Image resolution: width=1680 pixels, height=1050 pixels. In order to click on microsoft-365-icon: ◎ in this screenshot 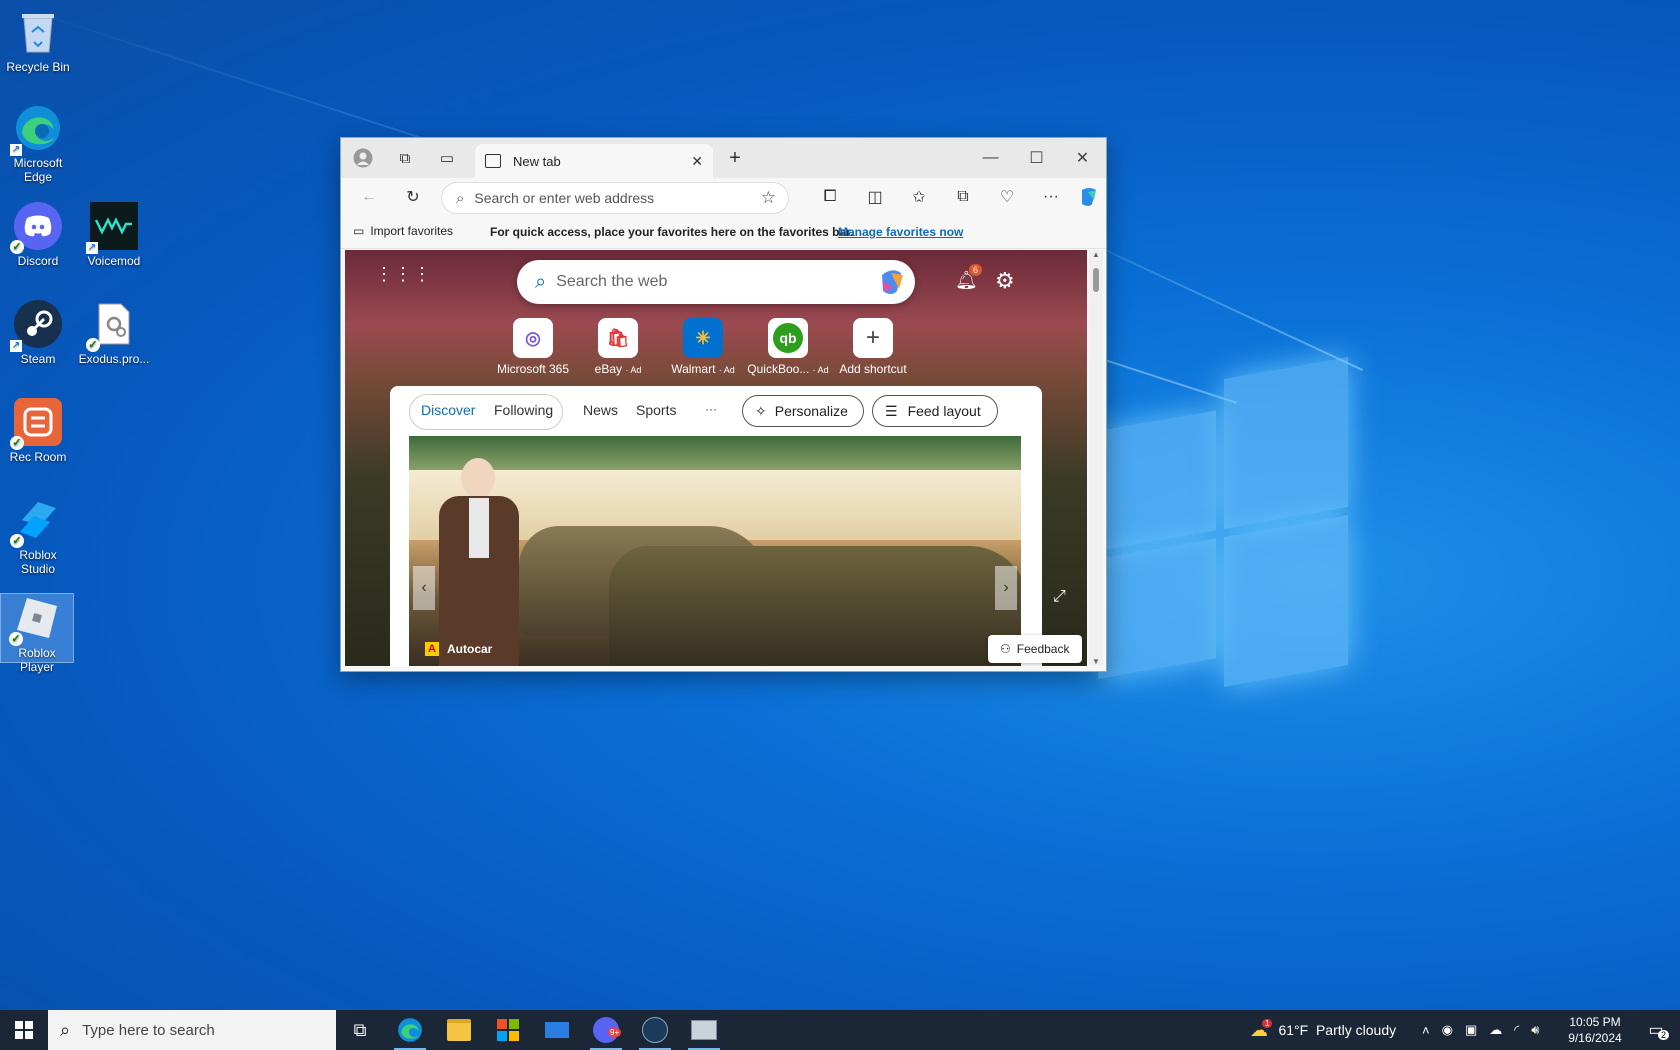, I will do `click(533, 338)`.